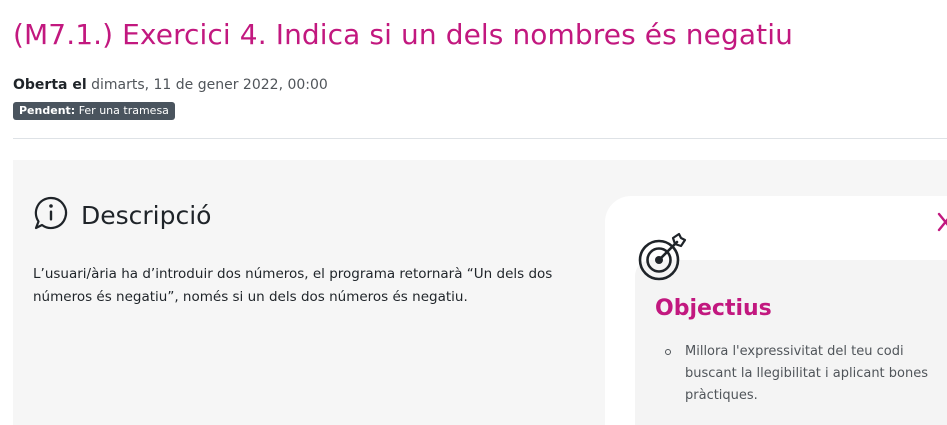 Image resolution: width=947 pixels, height=425 pixels. Describe the element at coordinates (668, 352) in the screenshot. I see `objective-bullet-icon` at that location.